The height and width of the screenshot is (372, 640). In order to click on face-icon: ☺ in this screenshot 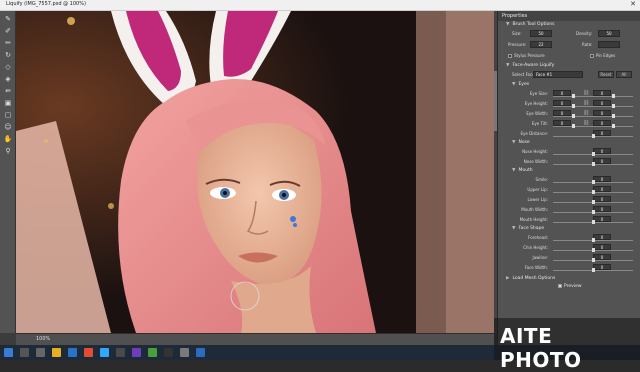, I will do `click(8, 127)`.